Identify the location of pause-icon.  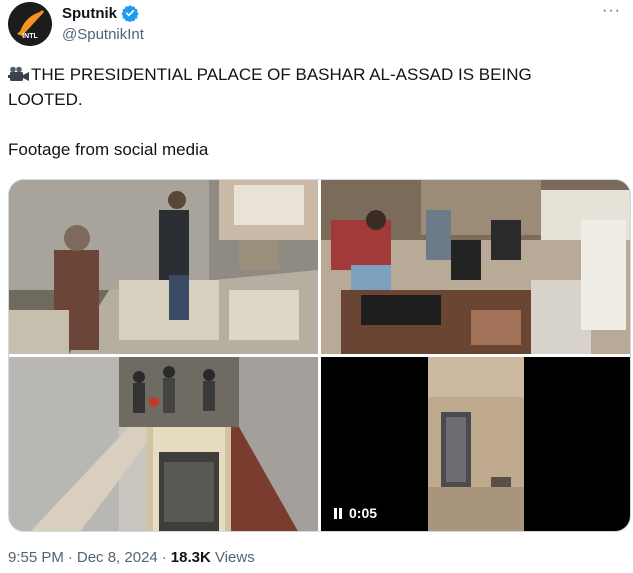
(338, 513).